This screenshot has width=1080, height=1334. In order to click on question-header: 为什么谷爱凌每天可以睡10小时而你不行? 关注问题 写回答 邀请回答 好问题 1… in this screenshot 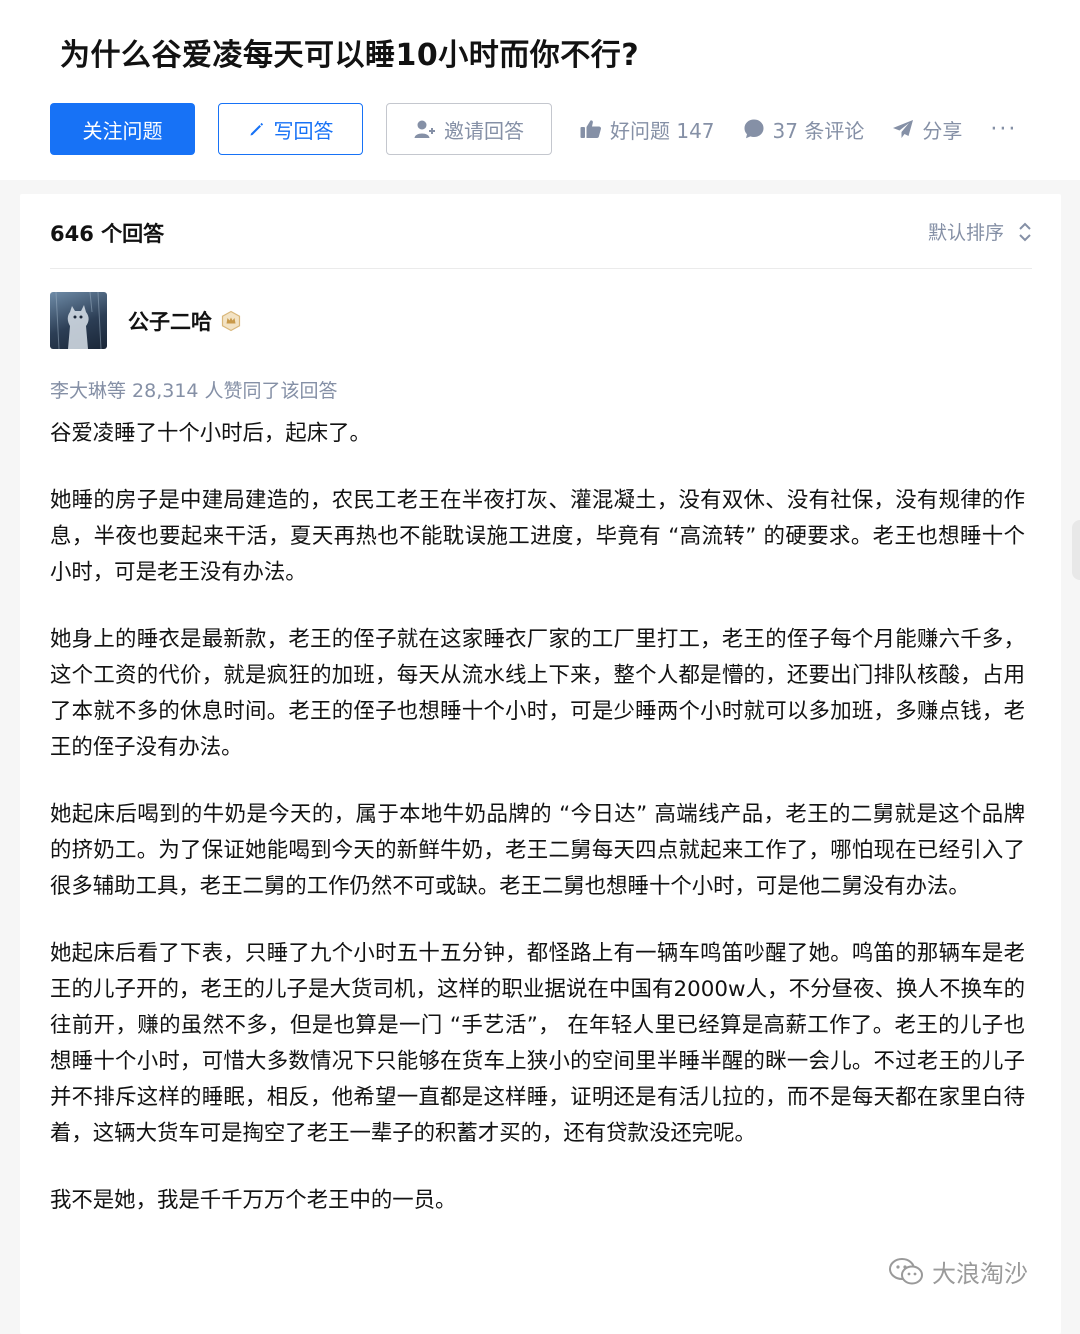, I will do `click(540, 90)`.